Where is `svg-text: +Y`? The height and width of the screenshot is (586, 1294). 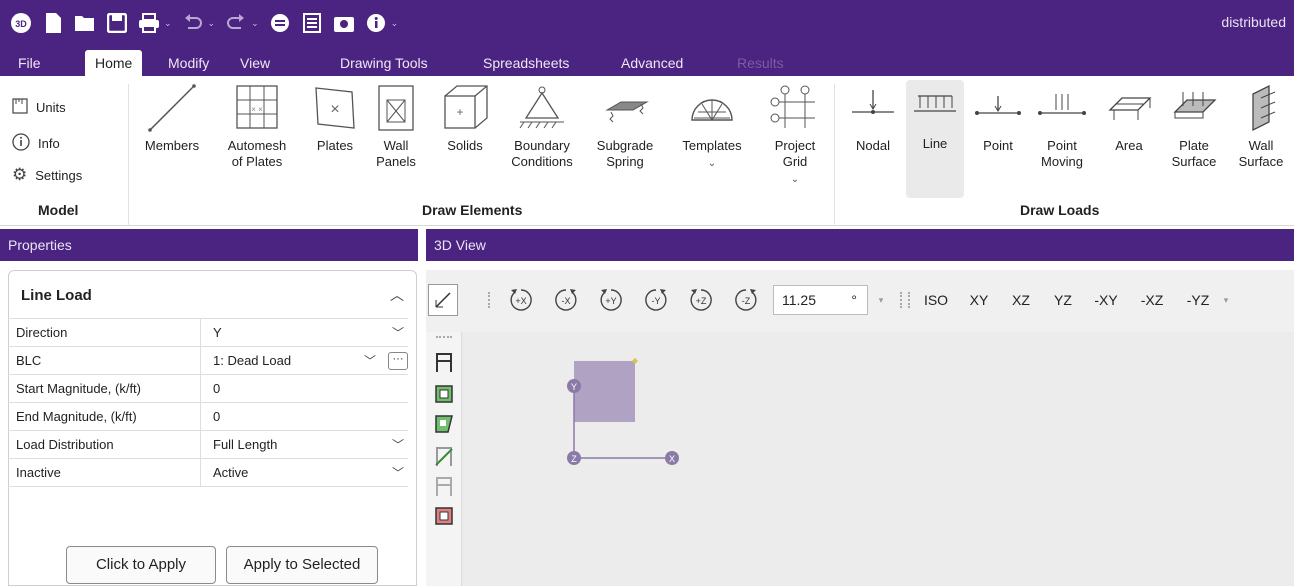 svg-text: +Y is located at coordinates (610, 301).